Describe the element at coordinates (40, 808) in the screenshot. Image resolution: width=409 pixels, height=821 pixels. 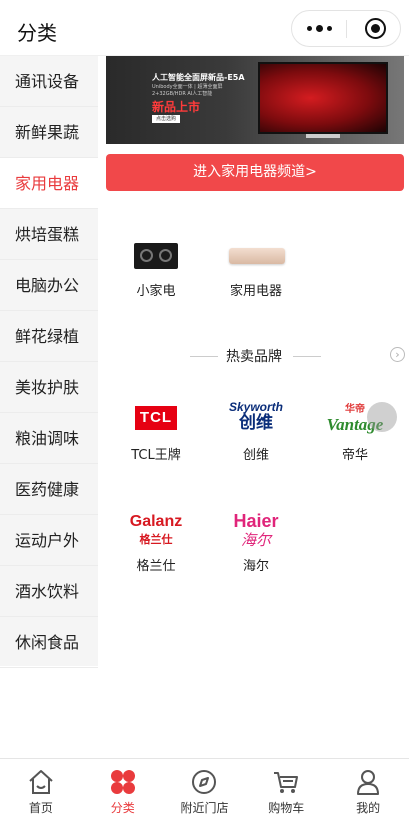
I see `tab-label: 首页` at that location.